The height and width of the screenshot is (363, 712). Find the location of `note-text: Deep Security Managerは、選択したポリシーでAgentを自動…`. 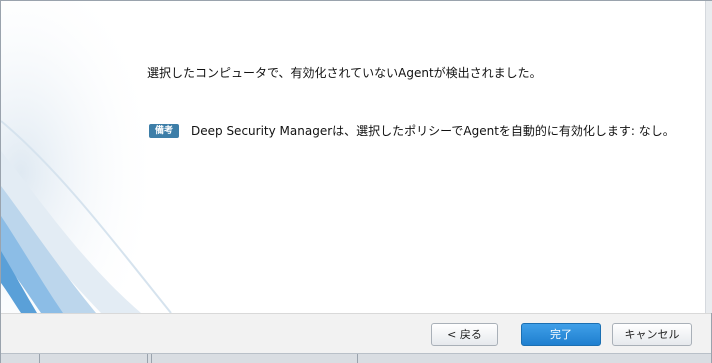

note-text: Deep Security Managerは、選択したポリシーでAgentを自動… is located at coordinates (433, 131).